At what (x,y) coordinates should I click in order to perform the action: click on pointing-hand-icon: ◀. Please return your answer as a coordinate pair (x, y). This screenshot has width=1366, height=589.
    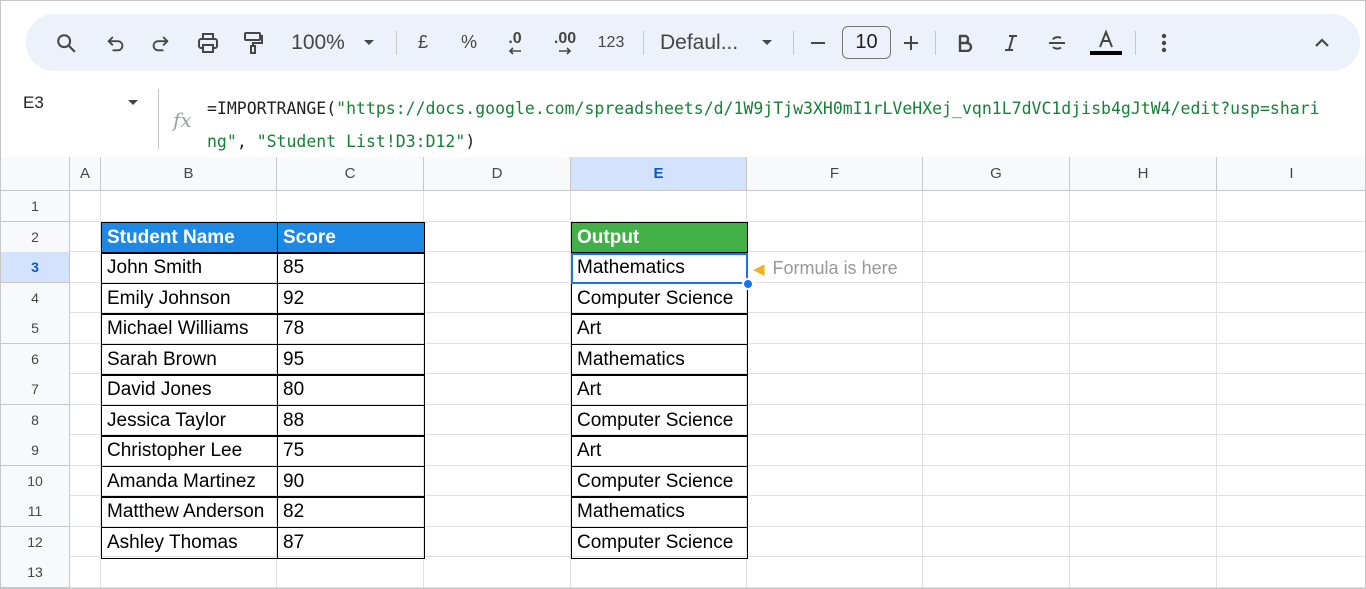
    Looking at the image, I should click on (759, 269).